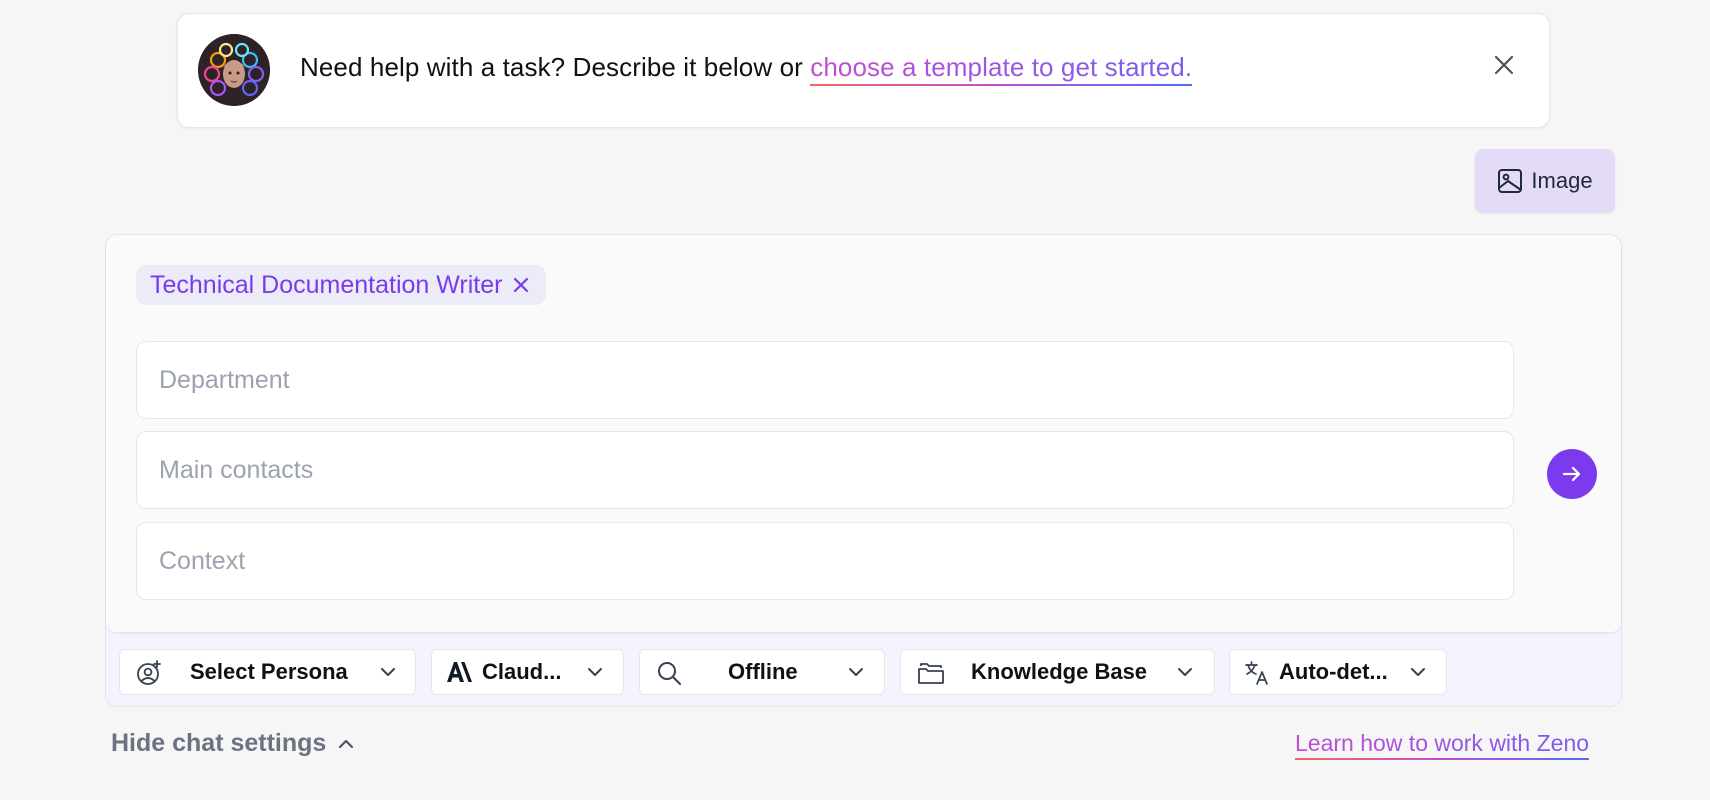 The image size is (1710, 800). Describe the element at coordinates (1510, 181) in the screenshot. I see `image-icon` at that location.